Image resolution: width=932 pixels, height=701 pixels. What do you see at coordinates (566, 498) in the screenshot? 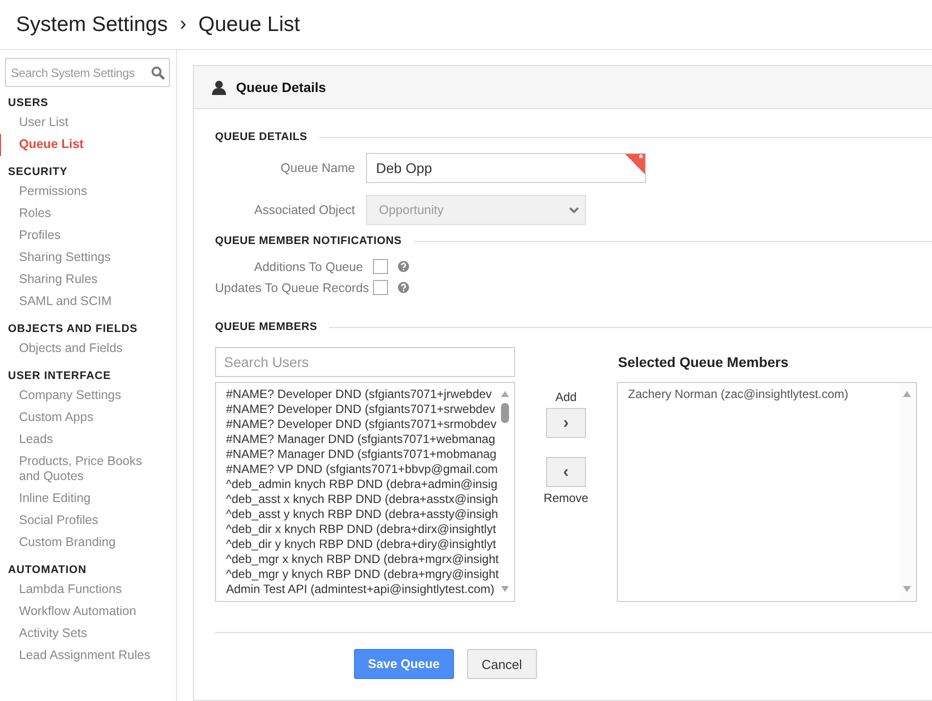
I see `remove-label: Remove` at bounding box center [566, 498].